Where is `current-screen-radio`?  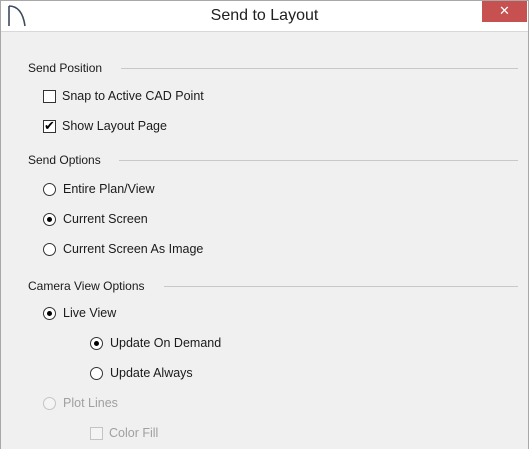
current-screen-radio is located at coordinates (49, 219).